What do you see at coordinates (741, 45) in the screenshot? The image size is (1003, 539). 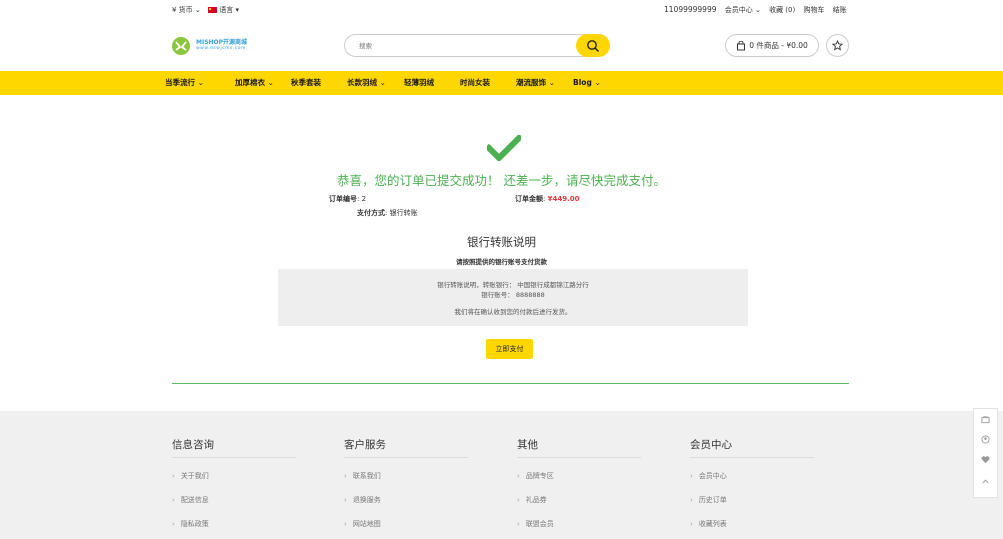 I see `shopping-bag-icon` at bounding box center [741, 45].